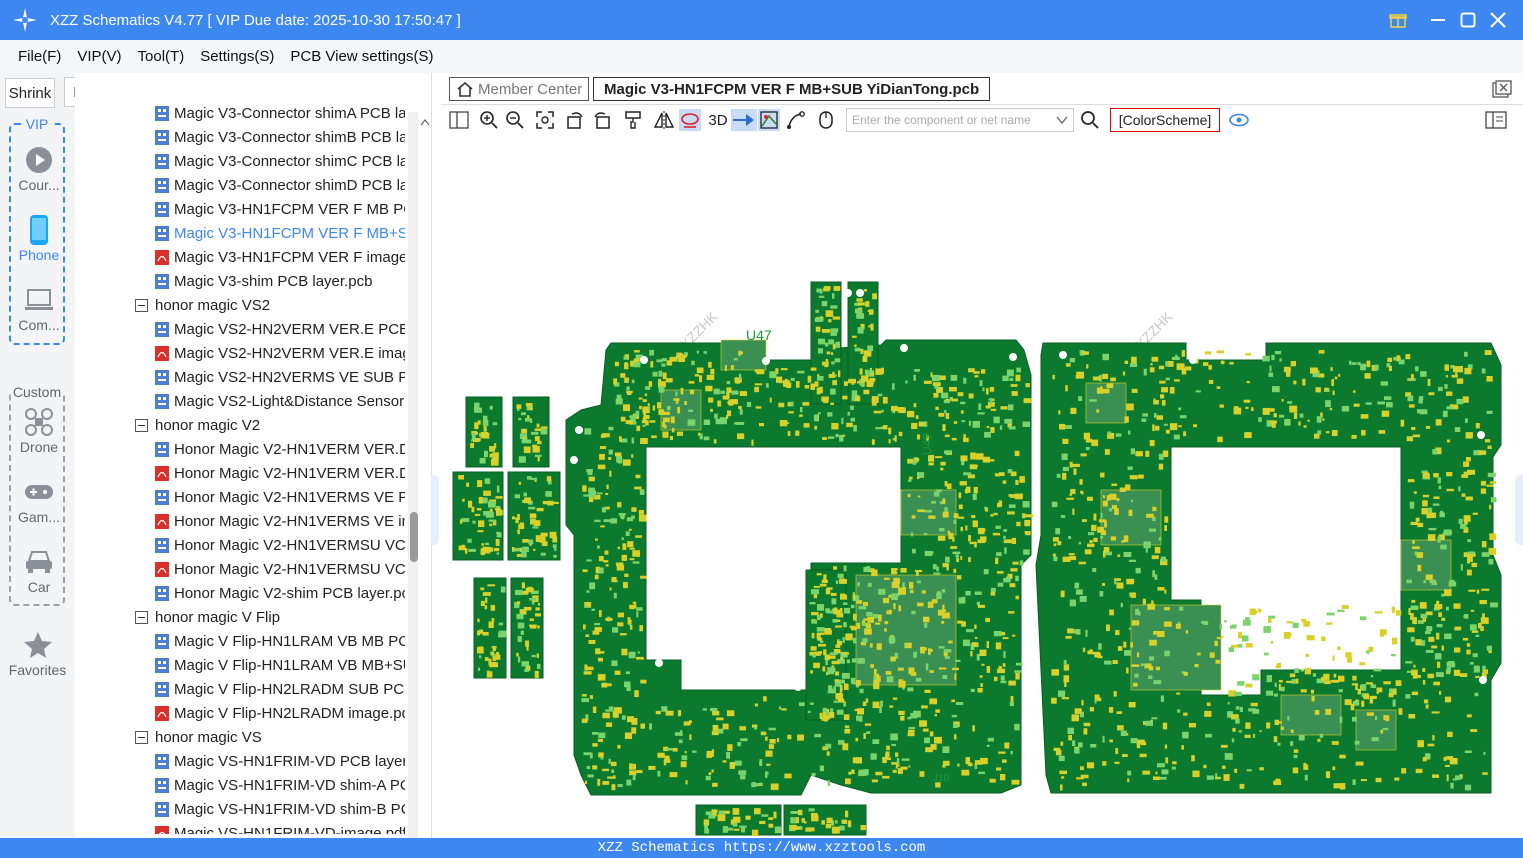 Image resolution: width=1523 pixels, height=858 pixels. What do you see at coordinates (270, 425) in the screenshot?
I see `tree-group: honor magic V2` at bounding box center [270, 425].